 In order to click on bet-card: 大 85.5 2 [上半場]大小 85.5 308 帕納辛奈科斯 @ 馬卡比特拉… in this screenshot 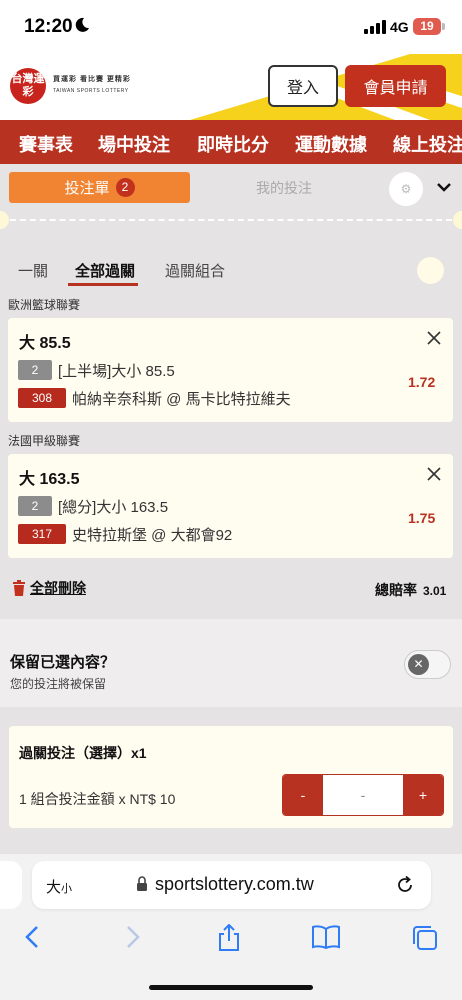, I will do `click(230, 370)`.